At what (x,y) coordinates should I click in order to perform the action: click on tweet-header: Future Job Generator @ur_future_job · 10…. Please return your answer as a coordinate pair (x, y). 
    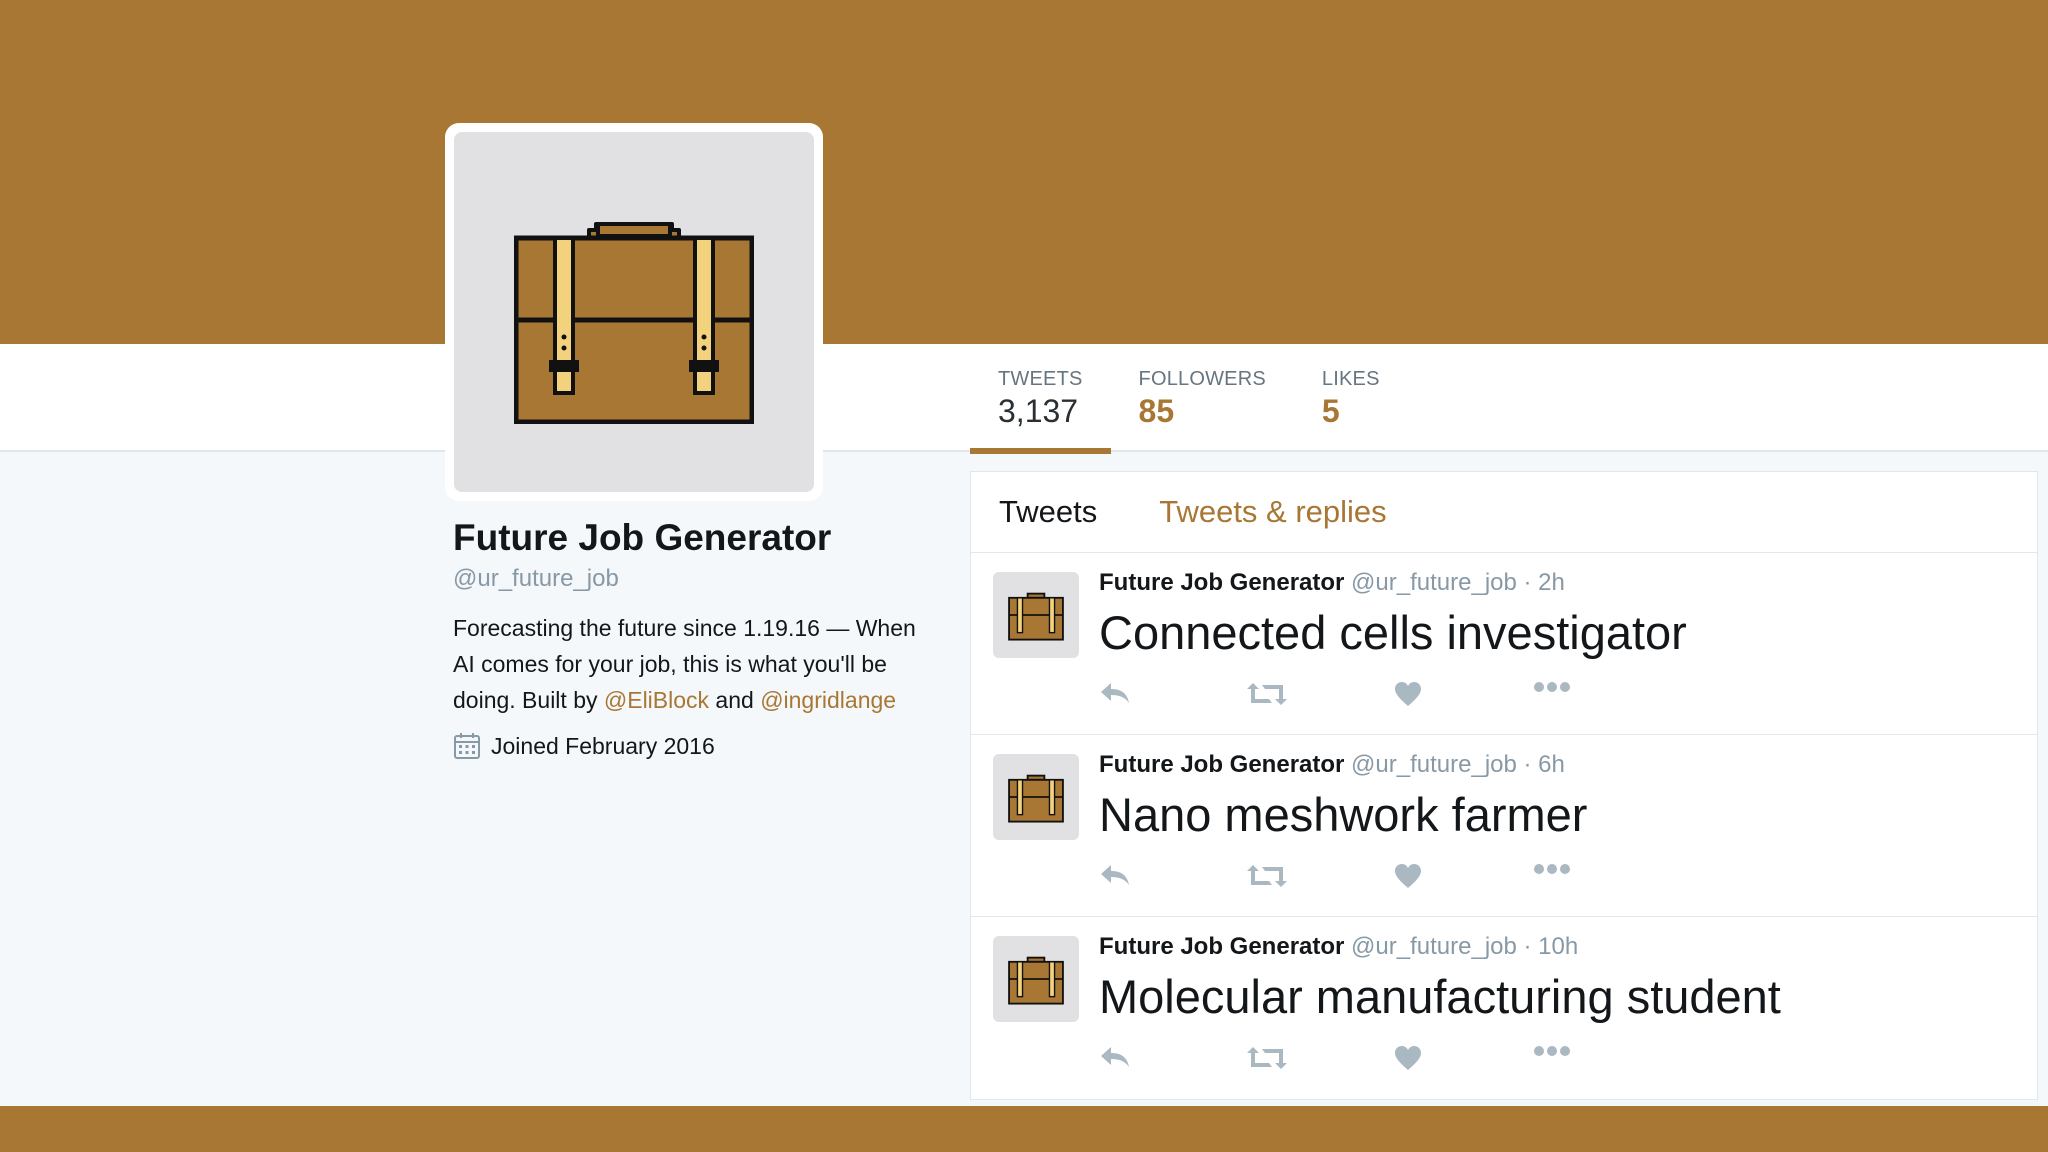
    Looking at the image, I should click on (1338, 947).